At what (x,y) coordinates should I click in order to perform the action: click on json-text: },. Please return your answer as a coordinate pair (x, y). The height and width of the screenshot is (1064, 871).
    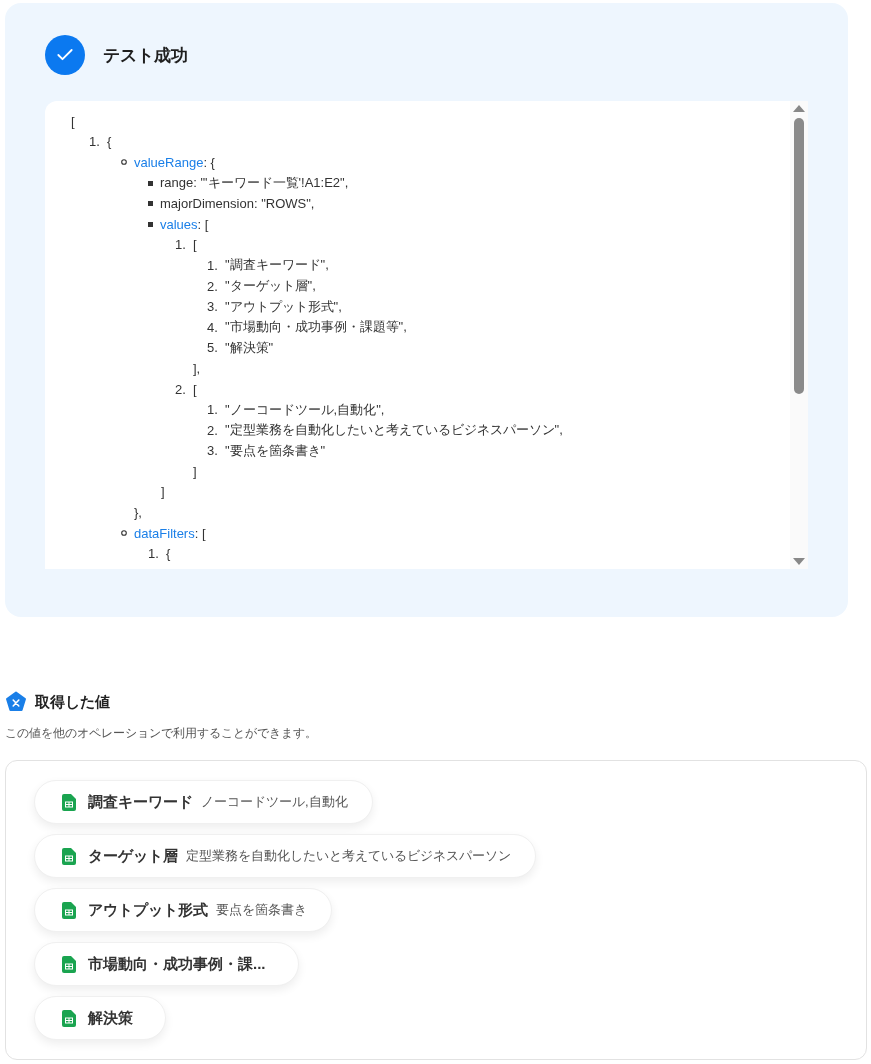
    Looking at the image, I should click on (138, 513).